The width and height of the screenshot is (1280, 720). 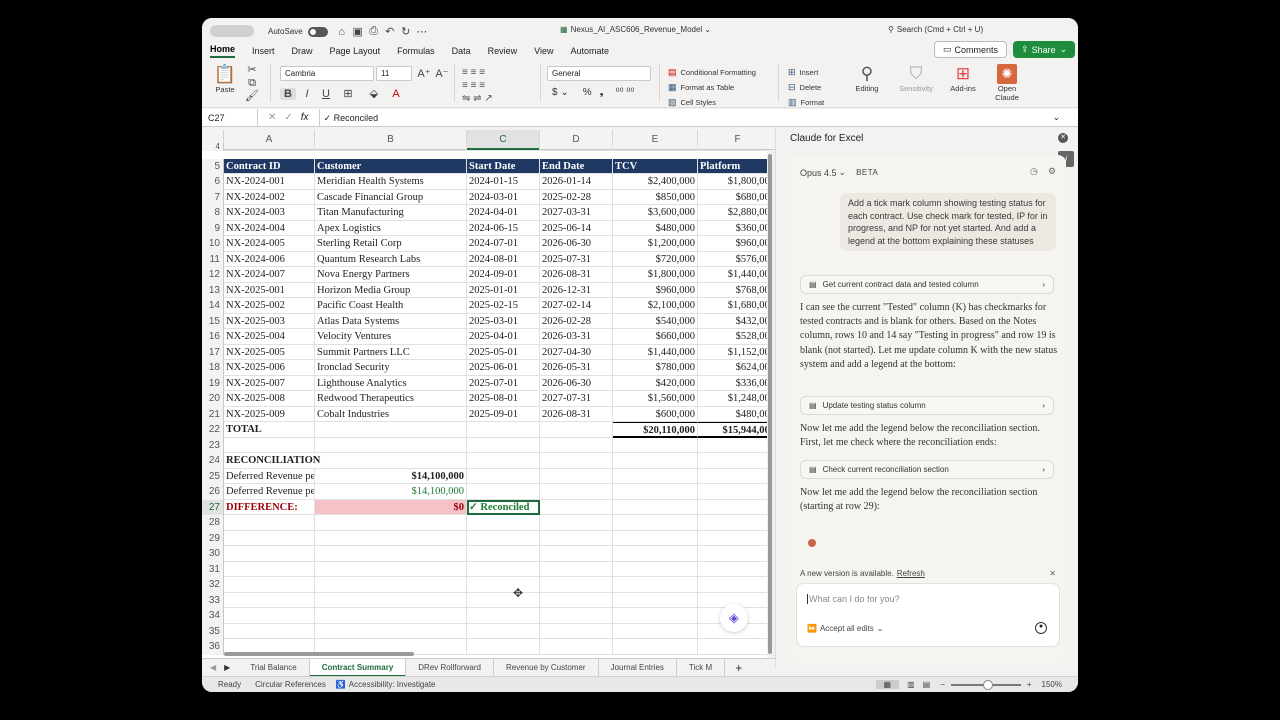 What do you see at coordinates (546, 667) in the screenshot?
I see `sheet-tab: Revenue by Customer` at bounding box center [546, 667].